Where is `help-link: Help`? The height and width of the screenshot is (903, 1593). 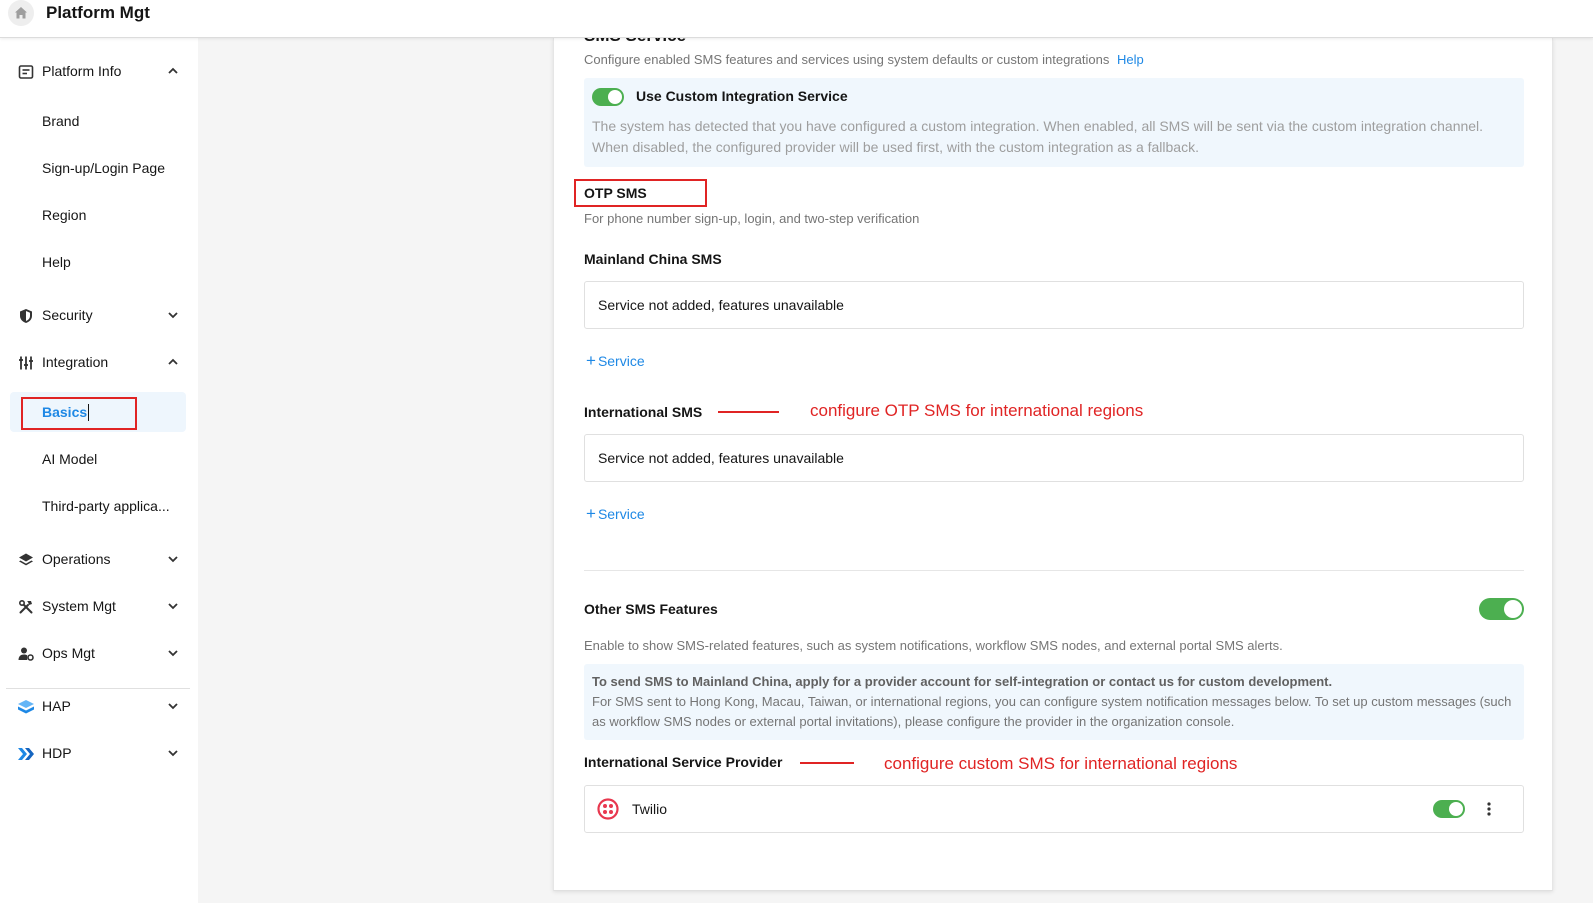 help-link: Help is located at coordinates (1130, 59).